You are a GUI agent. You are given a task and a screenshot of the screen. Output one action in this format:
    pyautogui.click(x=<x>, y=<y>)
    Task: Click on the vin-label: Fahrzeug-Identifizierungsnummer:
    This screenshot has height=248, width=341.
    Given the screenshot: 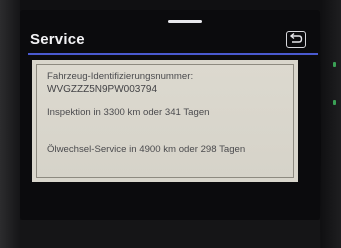 What is the action you would take?
    pyautogui.click(x=120, y=76)
    